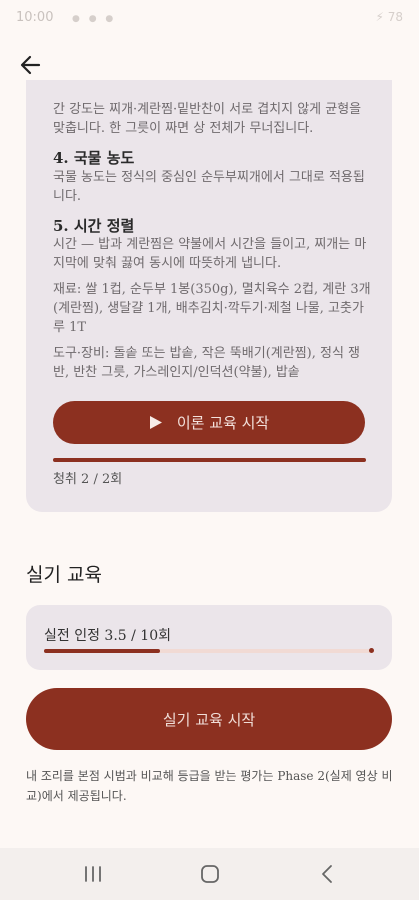 The height and width of the screenshot is (900, 419). I want to click on status-bar: 10:00 ● ● ● ⚡ 78, so click(209, 18).